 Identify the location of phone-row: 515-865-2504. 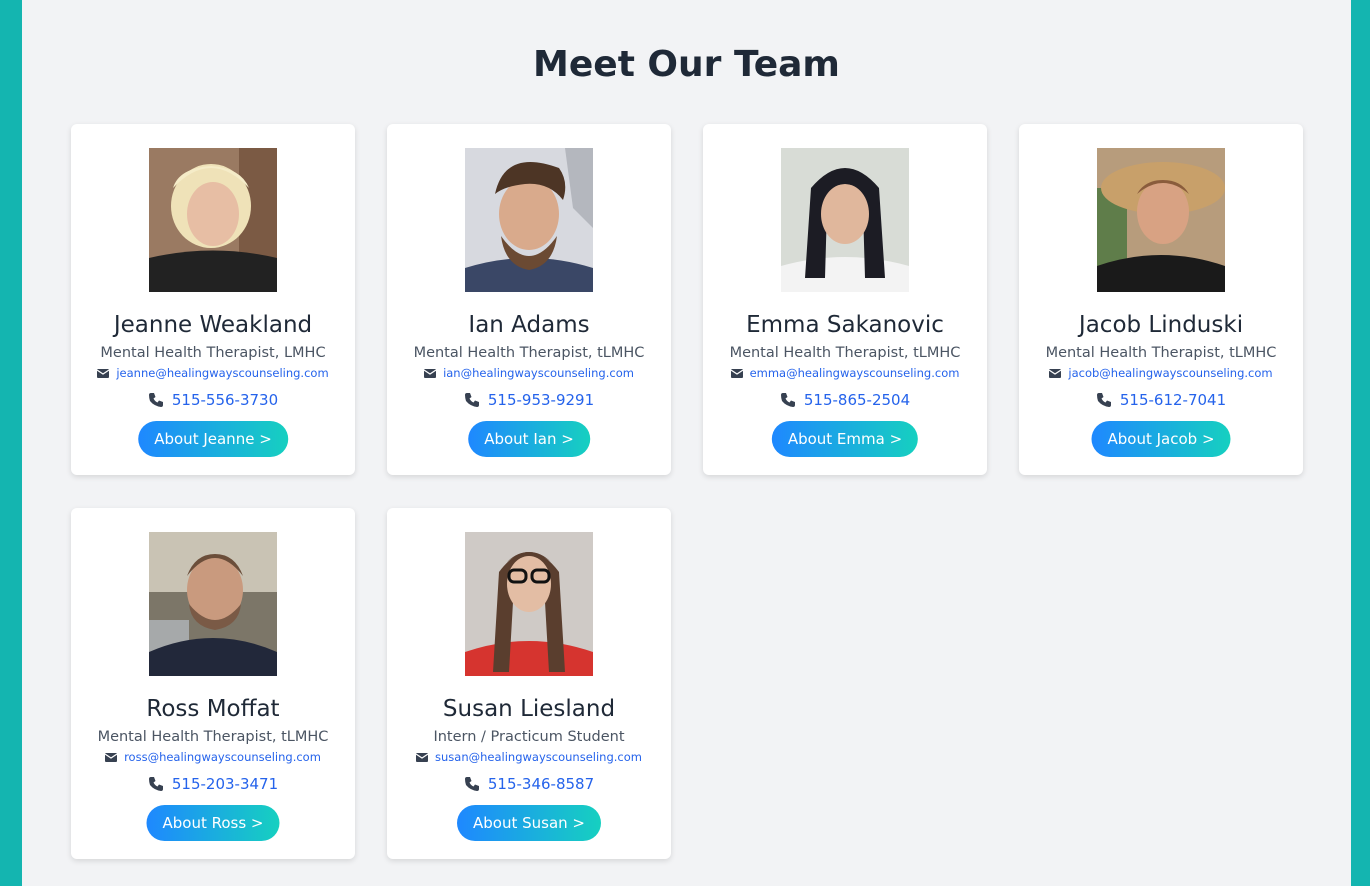
(845, 400).